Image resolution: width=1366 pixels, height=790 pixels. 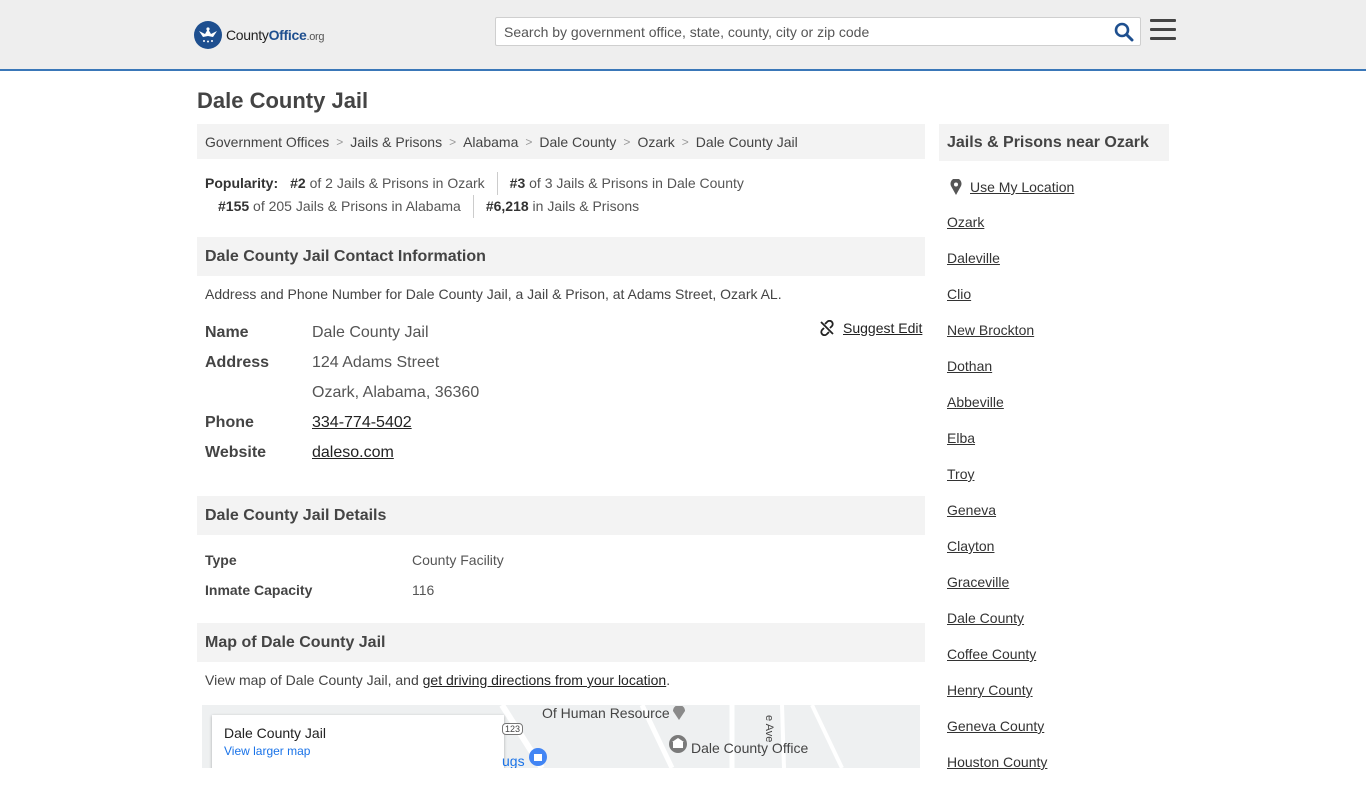 What do you see at coordinates (997, 232) in the screenshot?
I see `list-item: Ozark` at bounding box center [997, 232].